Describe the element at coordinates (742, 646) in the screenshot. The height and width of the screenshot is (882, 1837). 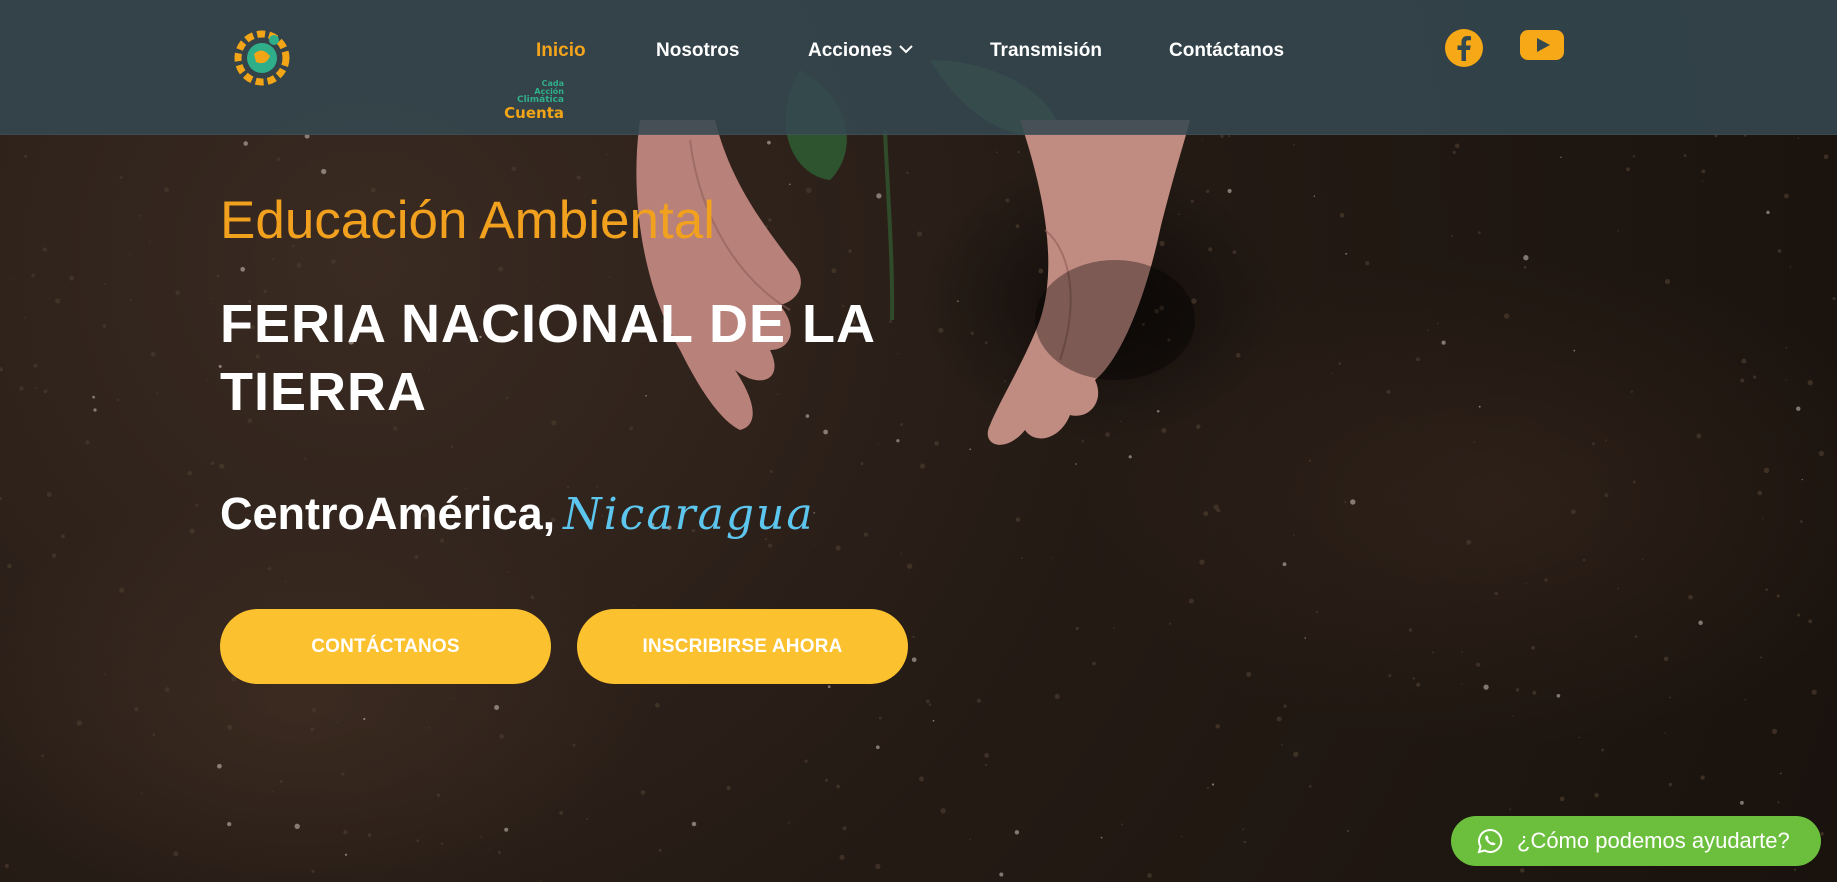
I see `signup-button: INSCRIBIRSE AHORA` at that location.